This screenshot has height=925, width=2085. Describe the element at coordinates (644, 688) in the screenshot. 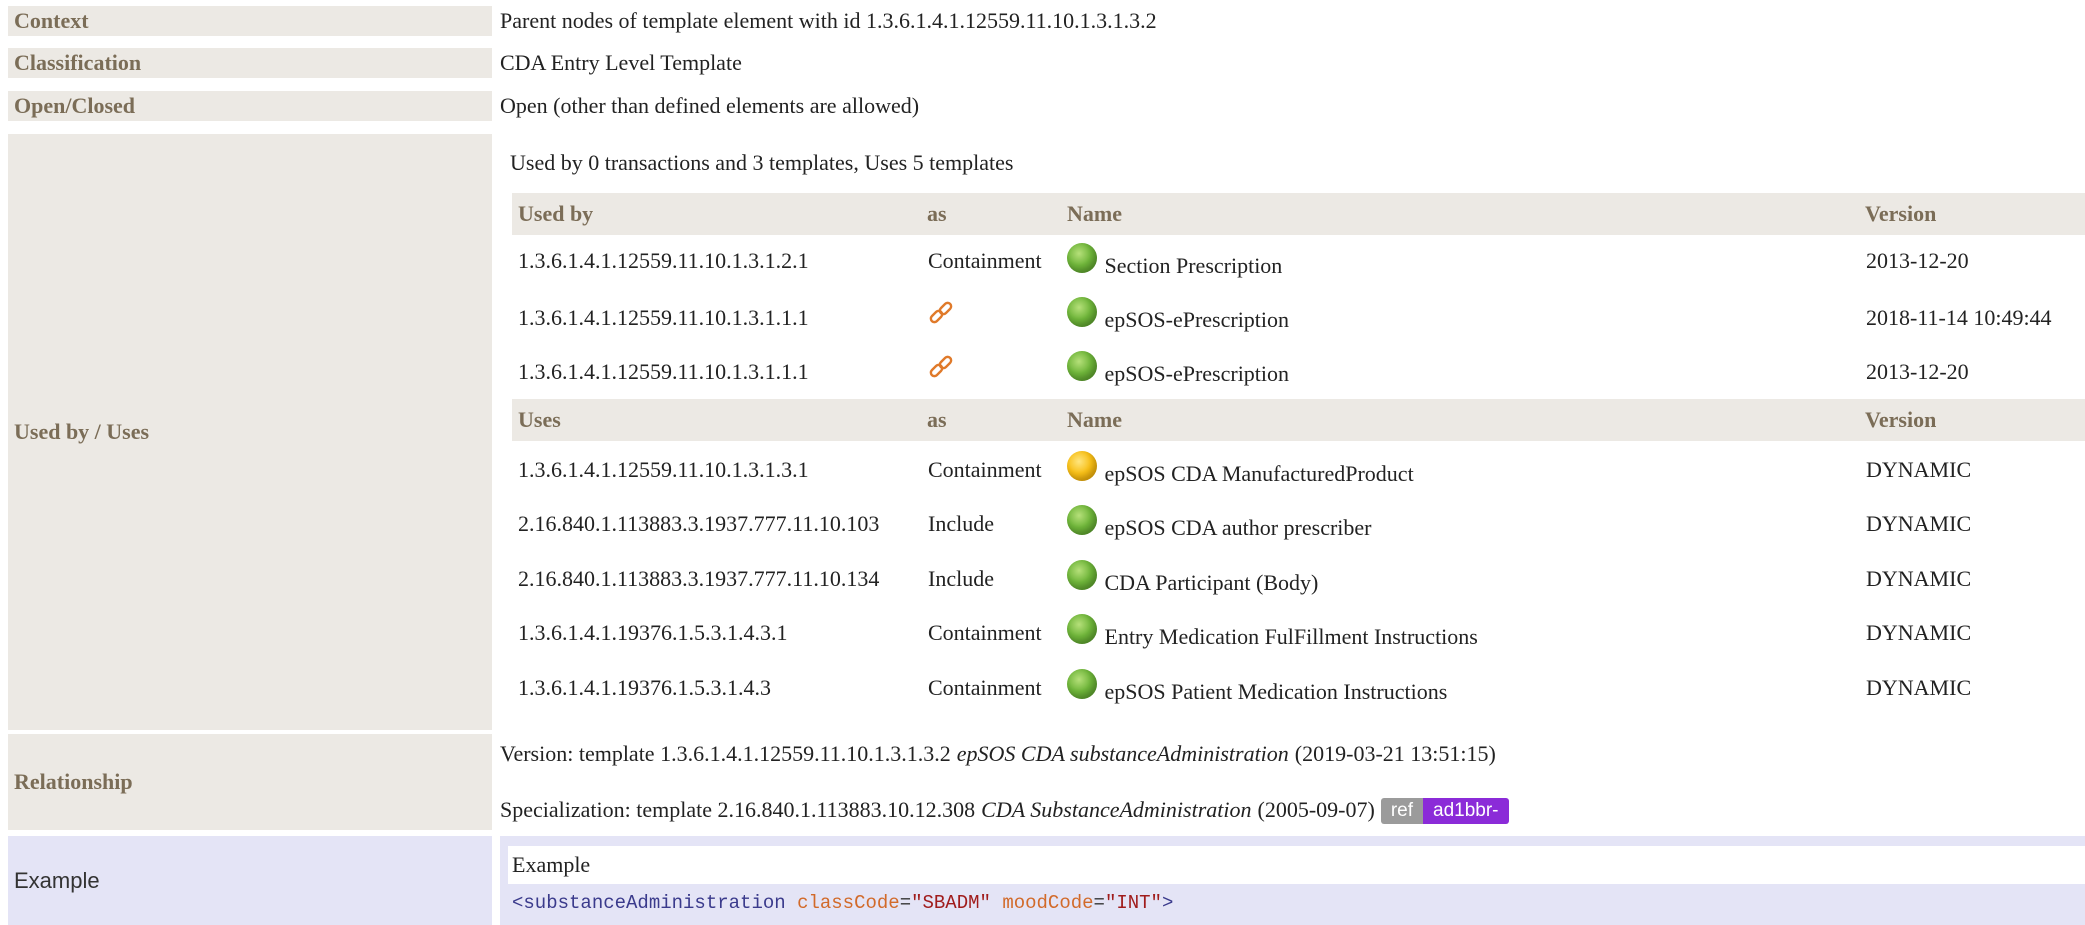

I see `template-id-link: 1.3.6.1.4.1.19376.1.5.3.1.4.3` at that location.